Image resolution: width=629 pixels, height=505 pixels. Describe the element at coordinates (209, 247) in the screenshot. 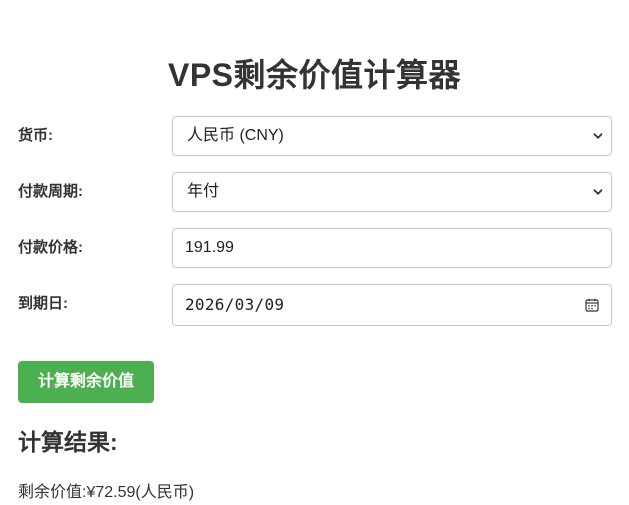

I see `price-input-value: 191.99` at that location.